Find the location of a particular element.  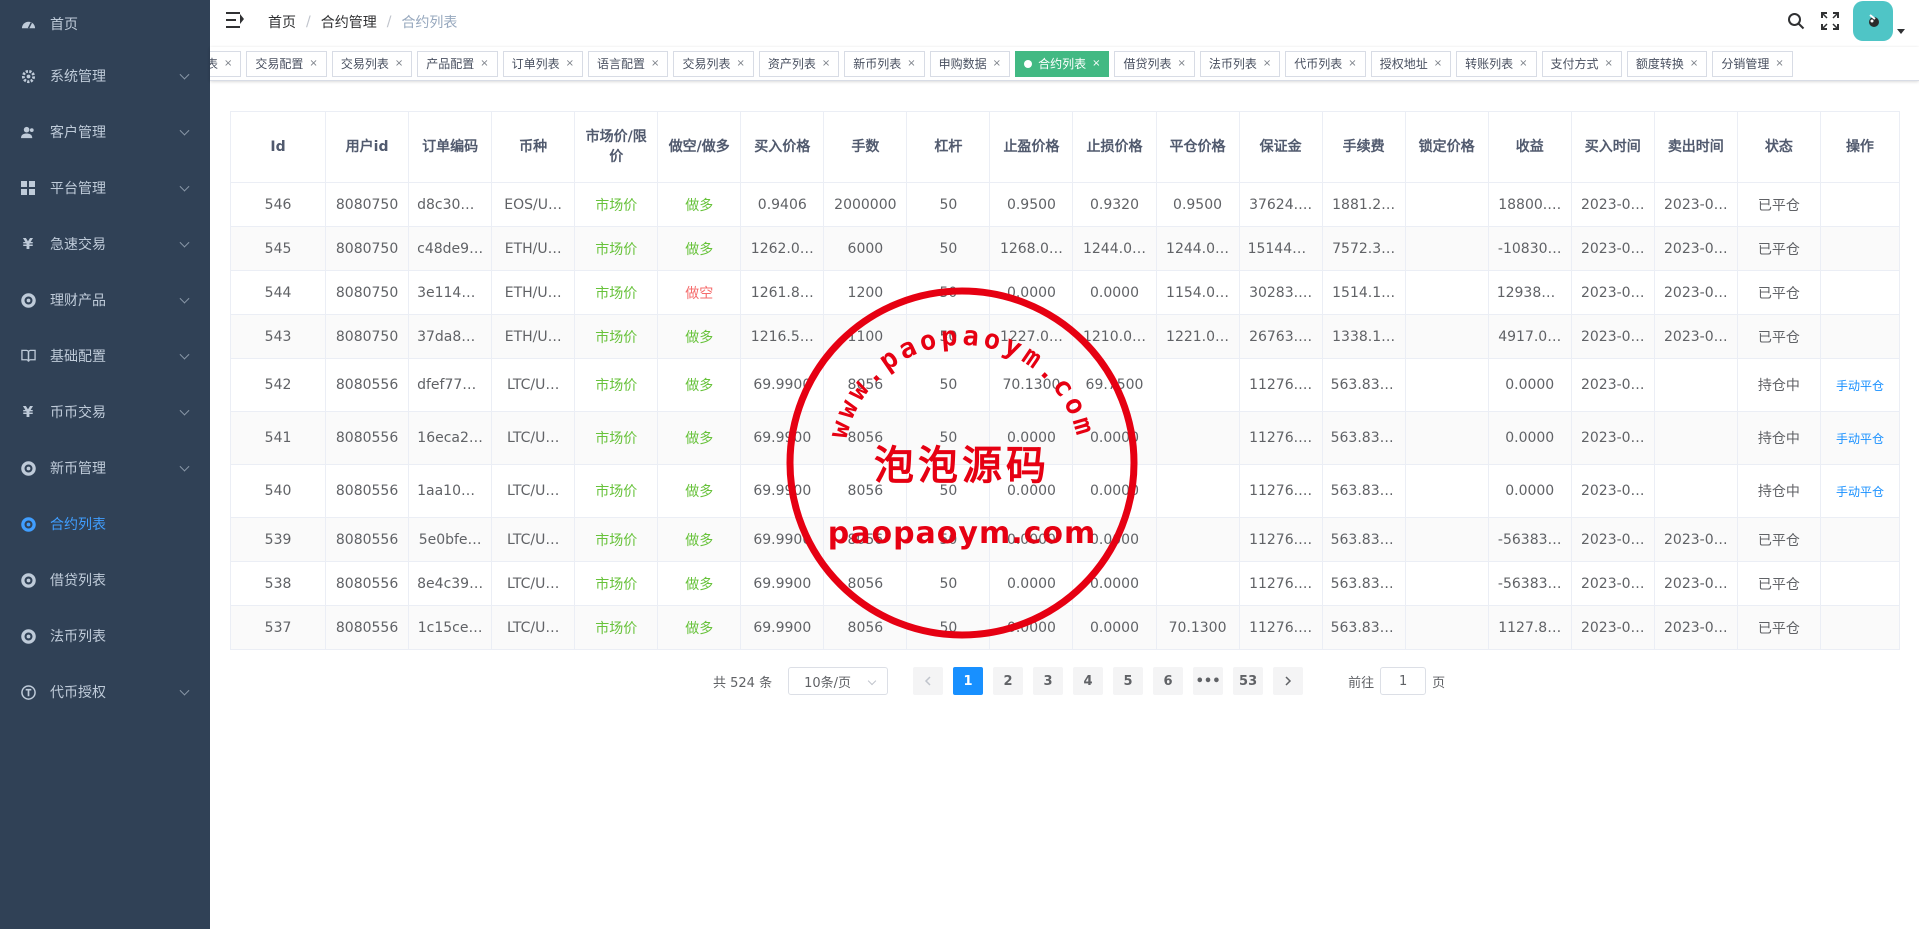

tag-item: 语言配置 × is located at coordinates (628, 64).